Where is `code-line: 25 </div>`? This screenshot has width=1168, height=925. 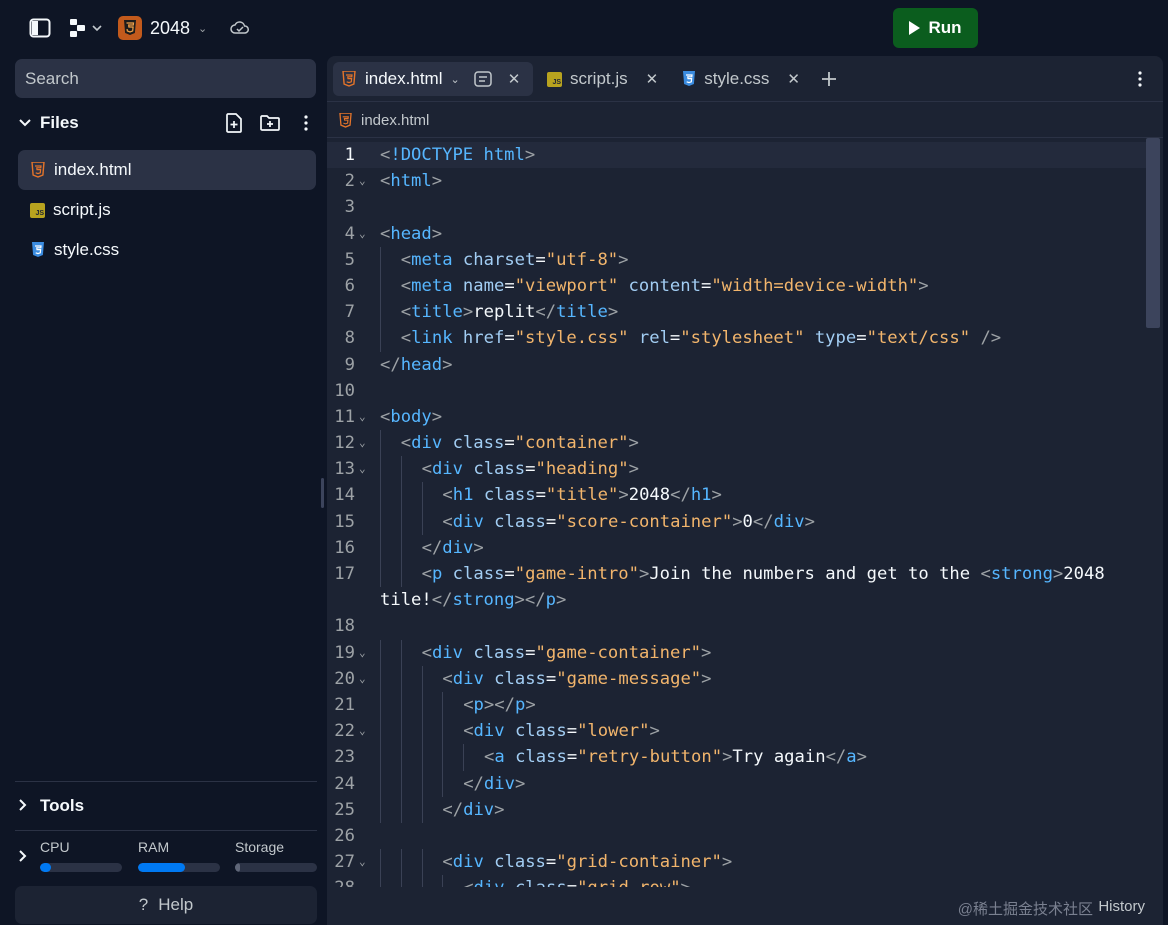 code-line: 25 </div> is located at coordinates (737, 809).